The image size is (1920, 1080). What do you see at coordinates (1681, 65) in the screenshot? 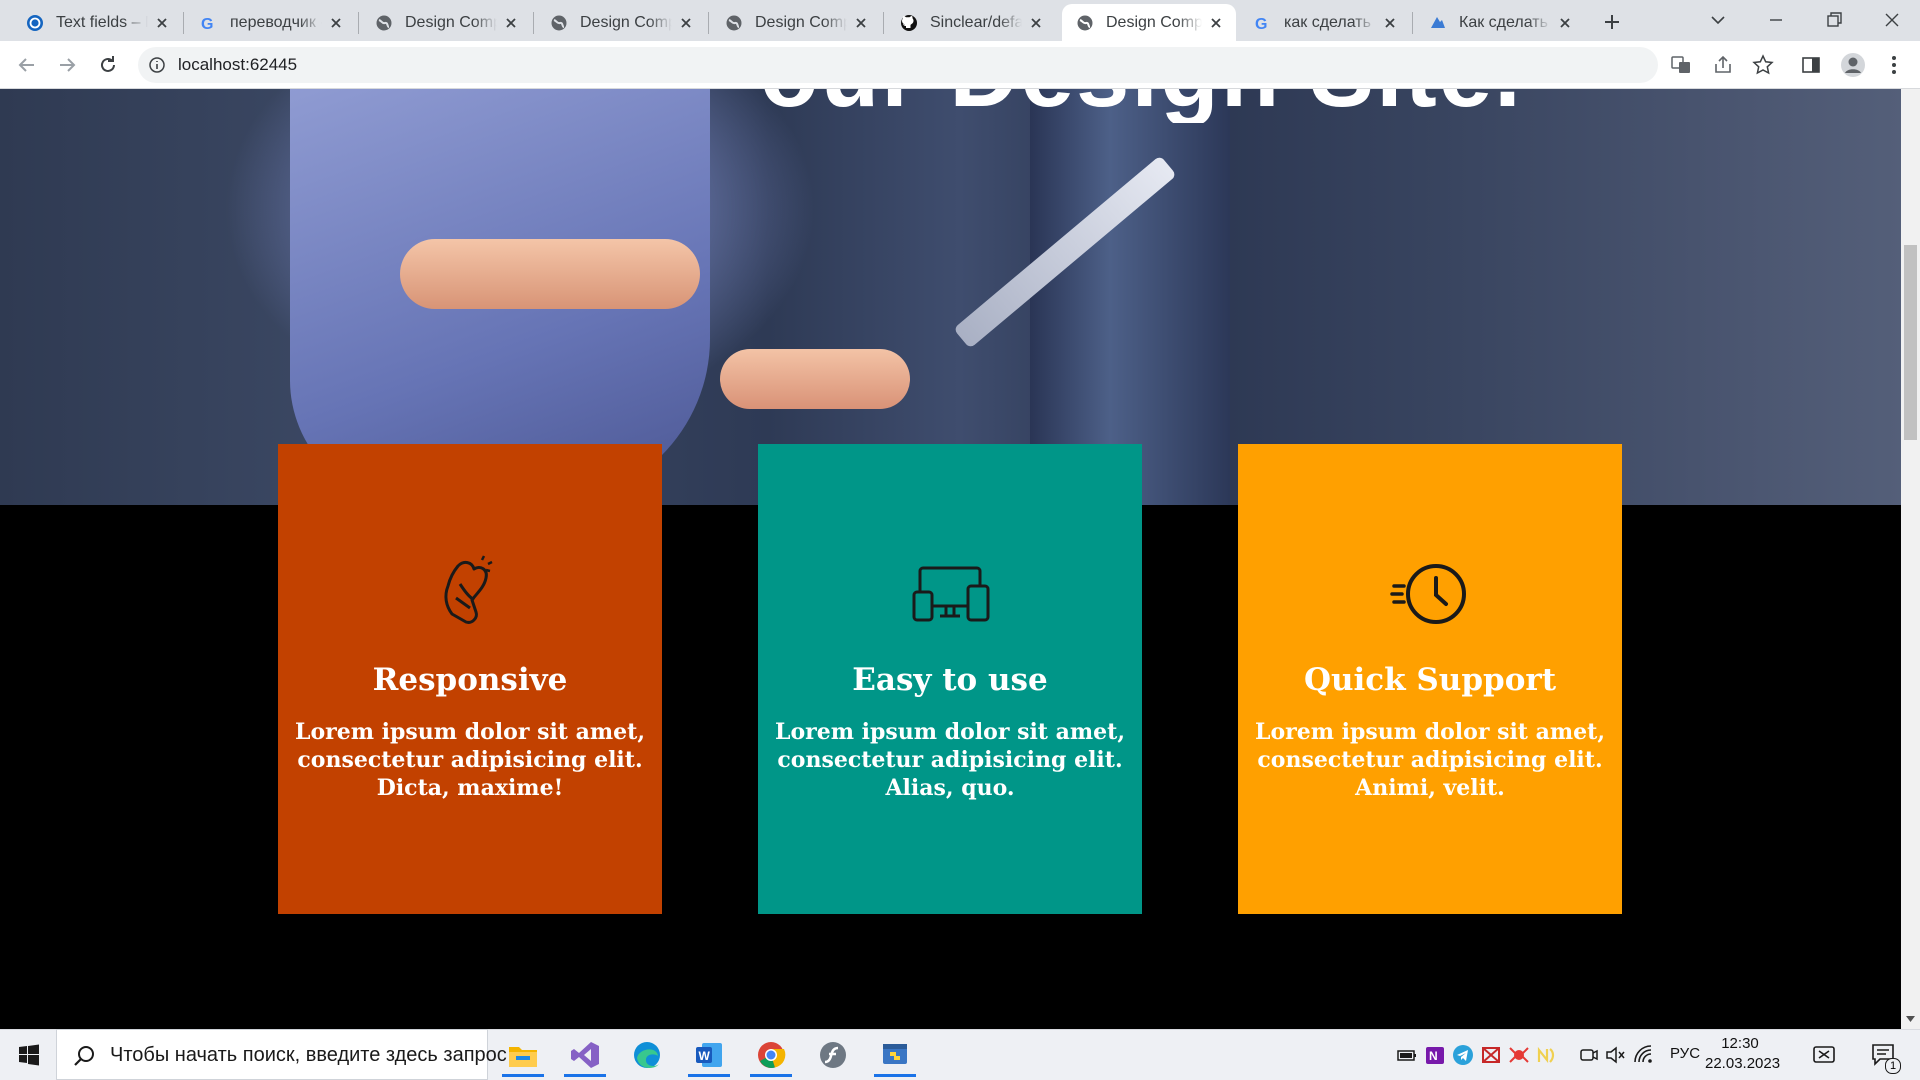
I see `translate-icon` at bounding box center [1681, 65].